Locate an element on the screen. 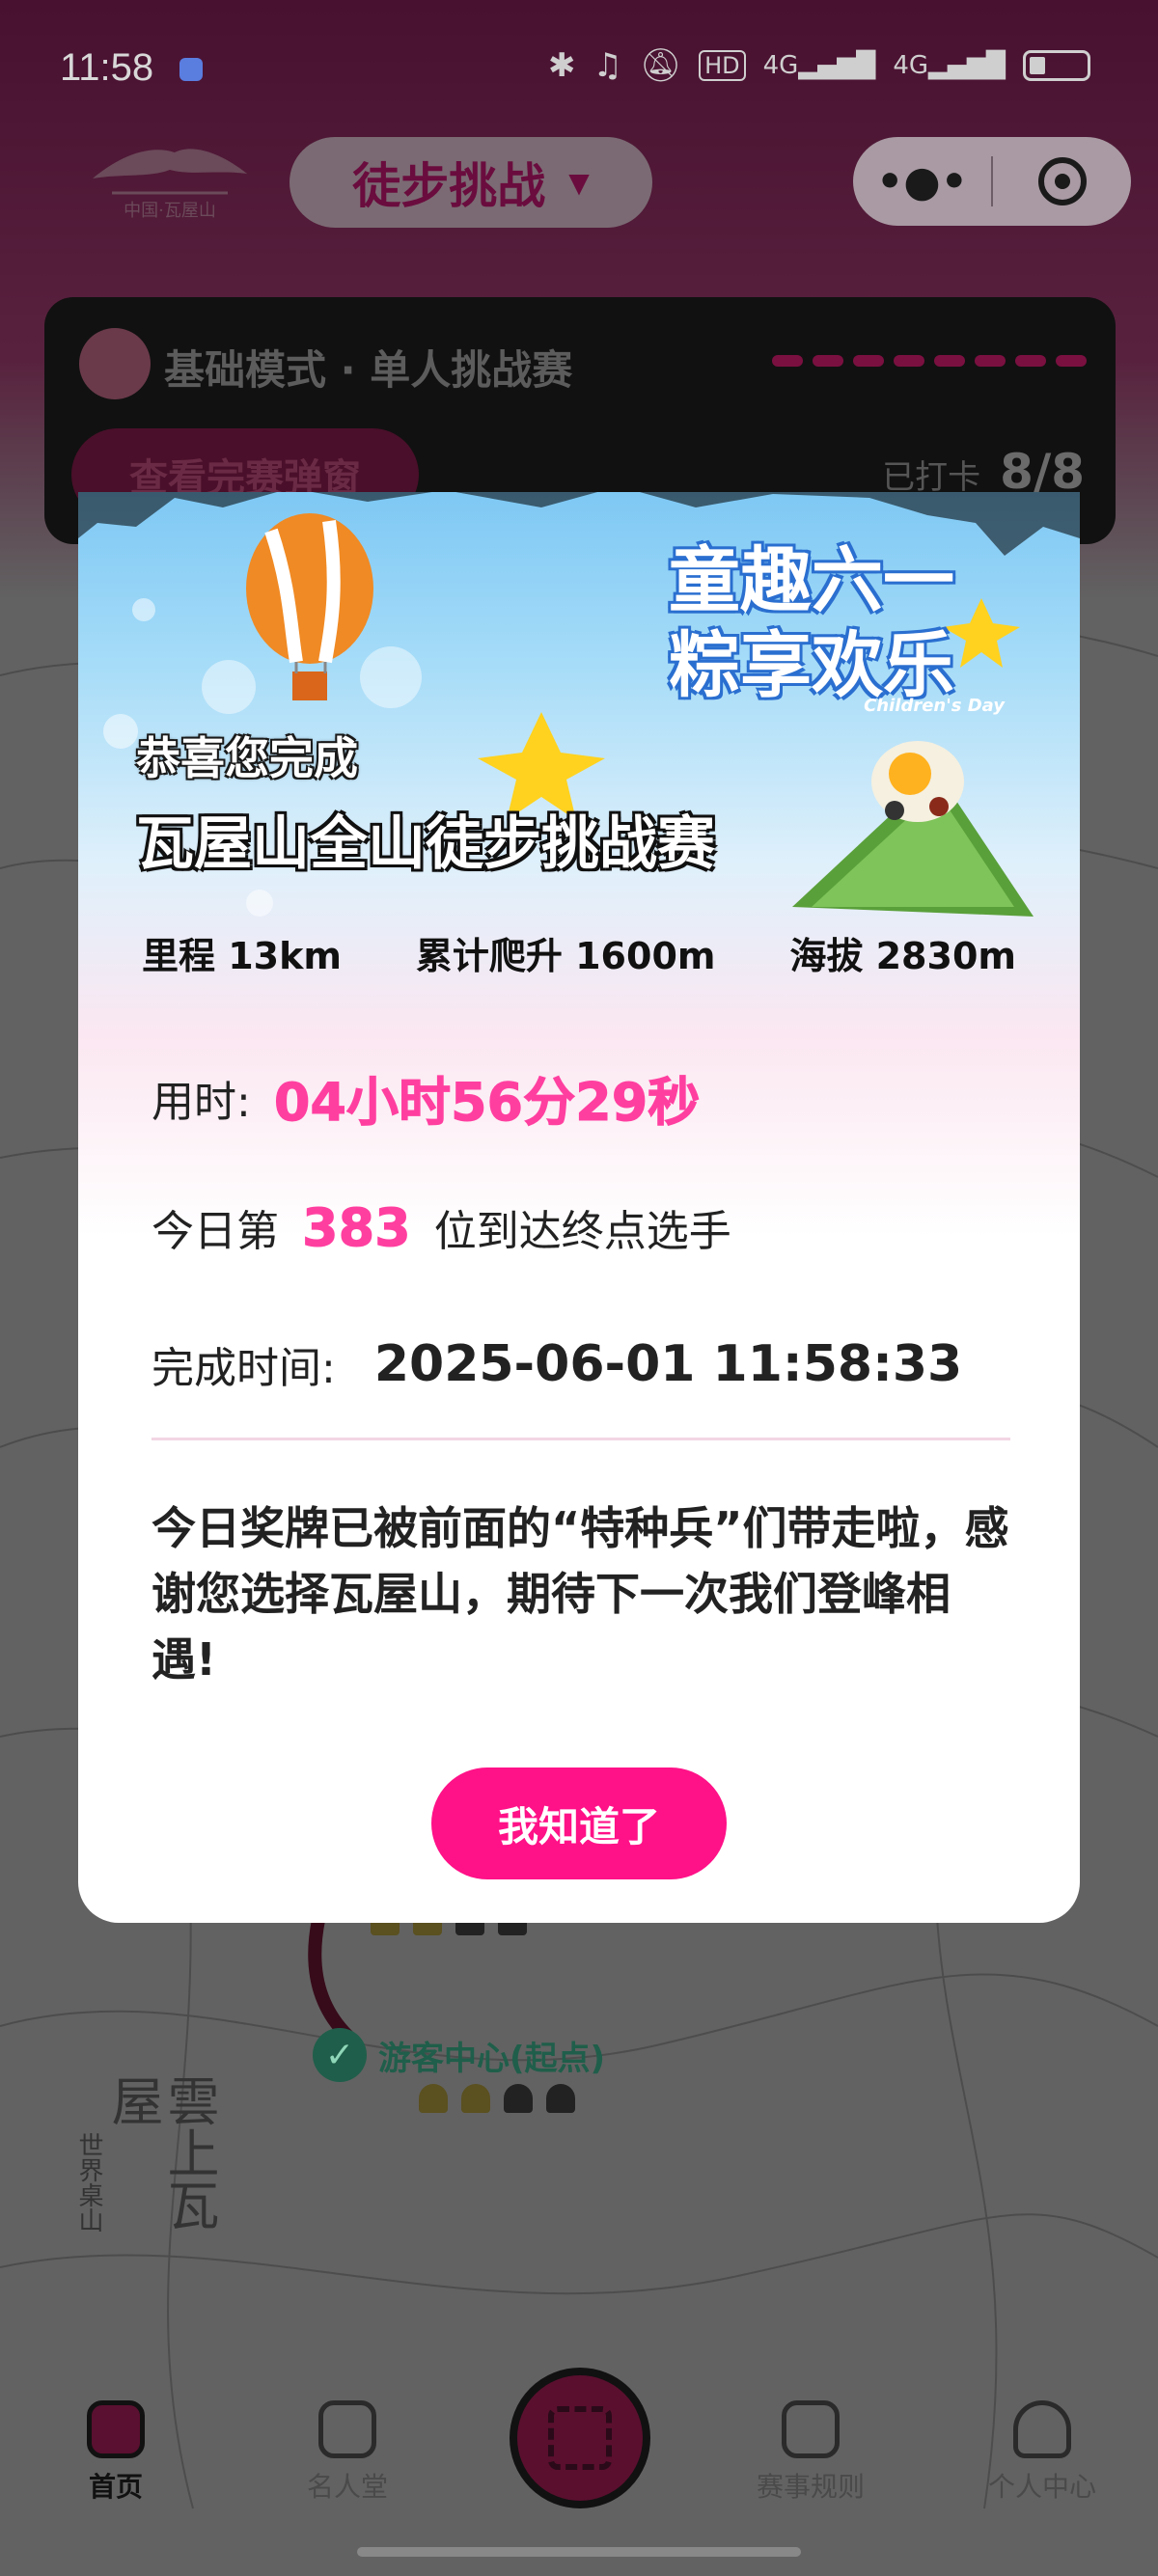 The width and height of the screenshot is (1158, 2576). brand-big-text: 雲上瓦屋 is located at coordinates (160, 2152).